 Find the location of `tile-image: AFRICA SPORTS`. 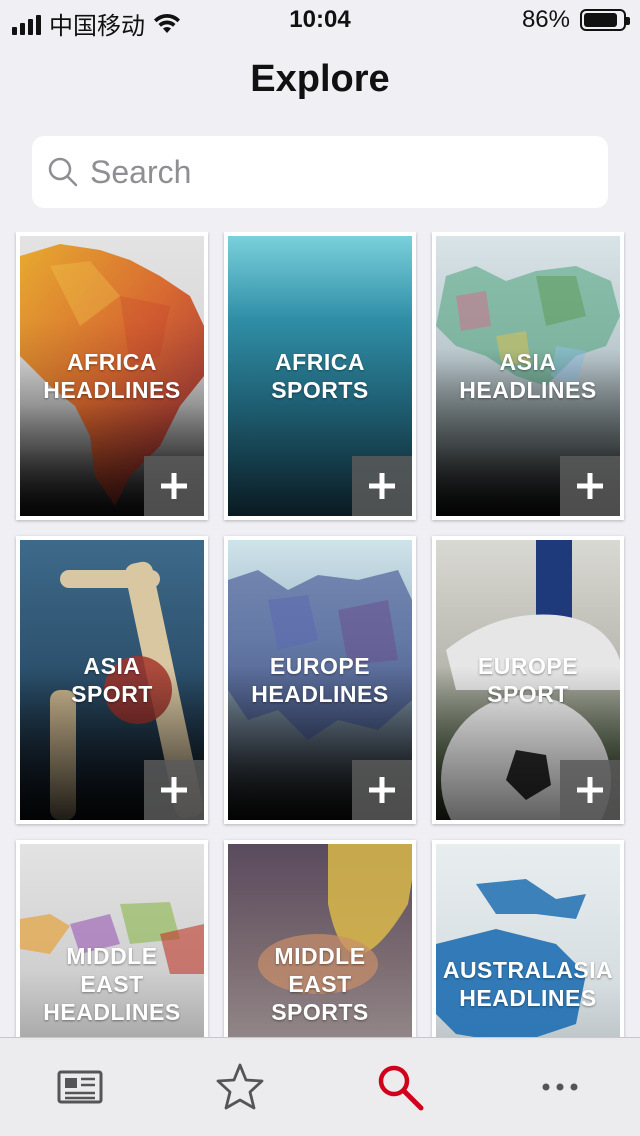

tile-image: AFRICA SPORTS is located at coordinates (320, 376).